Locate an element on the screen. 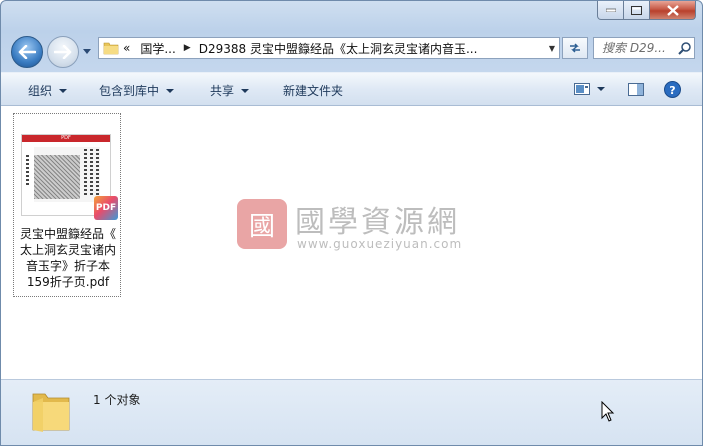  address-dropdown-icon: ▼ is located at coordinates (552, 48).